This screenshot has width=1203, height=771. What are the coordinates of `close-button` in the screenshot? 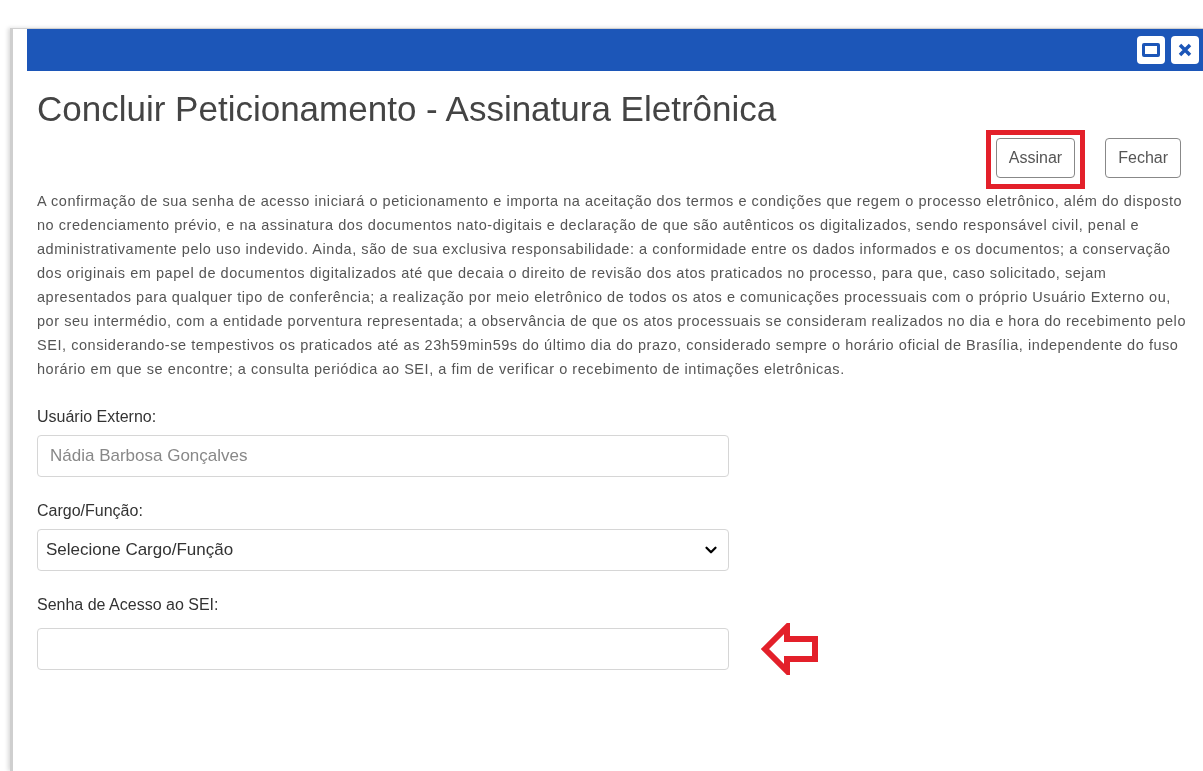 It's located at (1185, 50).